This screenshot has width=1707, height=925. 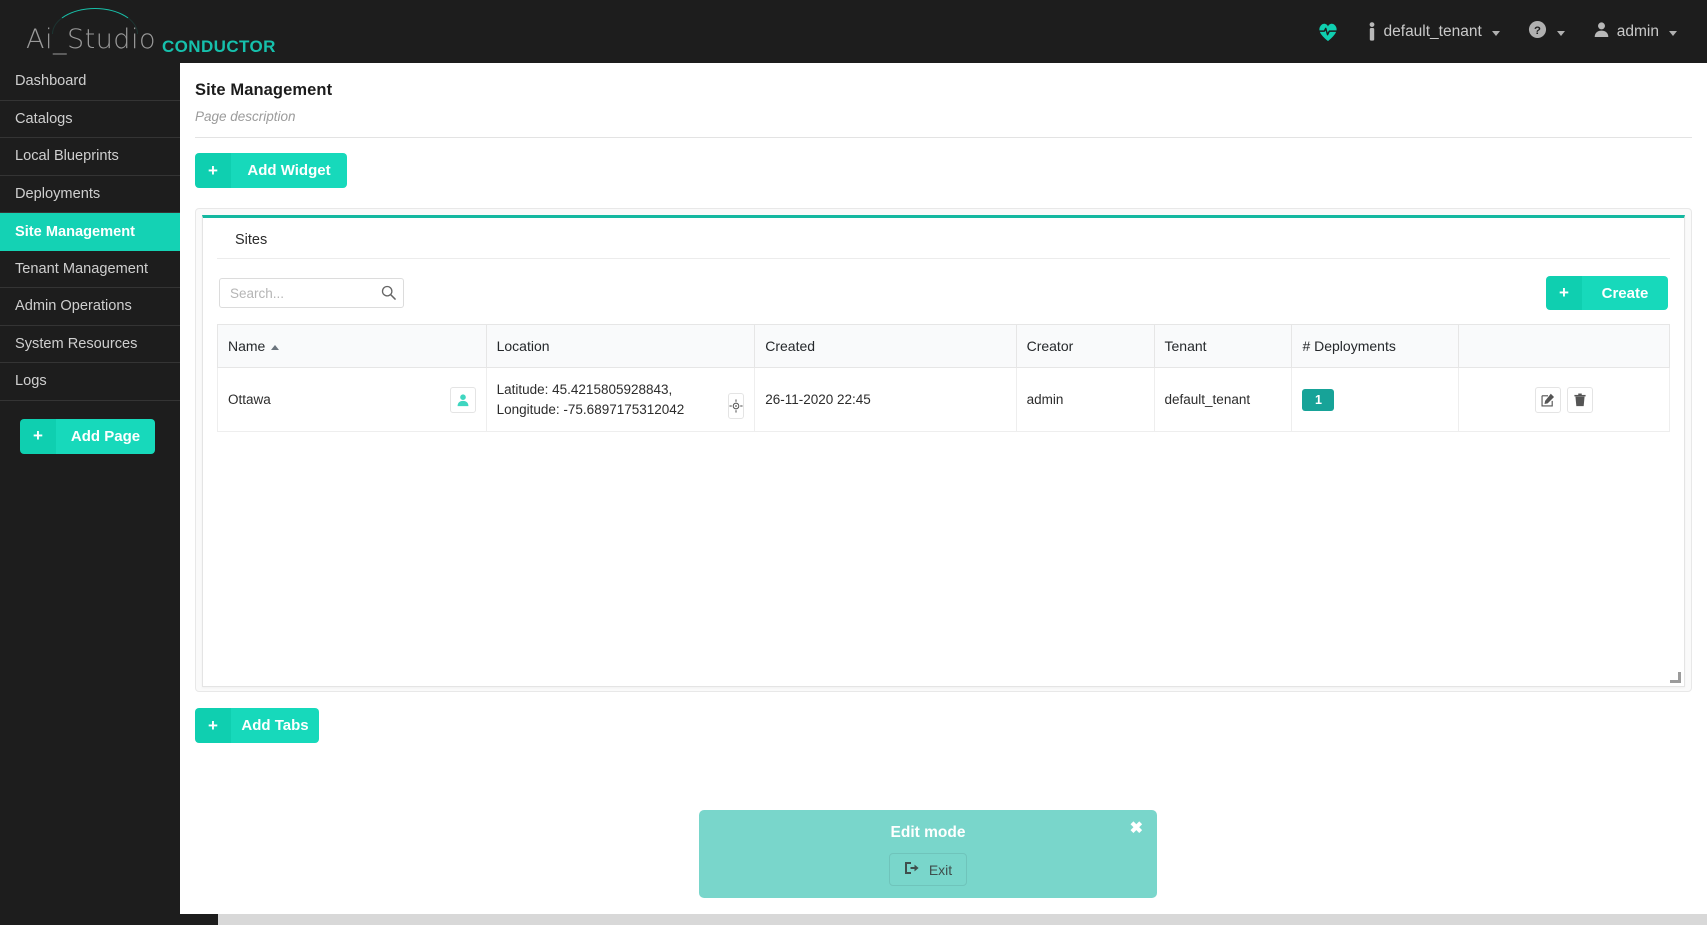 What do you see at coordinates (1635, 31) in the screenshot?
I see `user-menu-button: admin` at bounding box center [1635, 31].